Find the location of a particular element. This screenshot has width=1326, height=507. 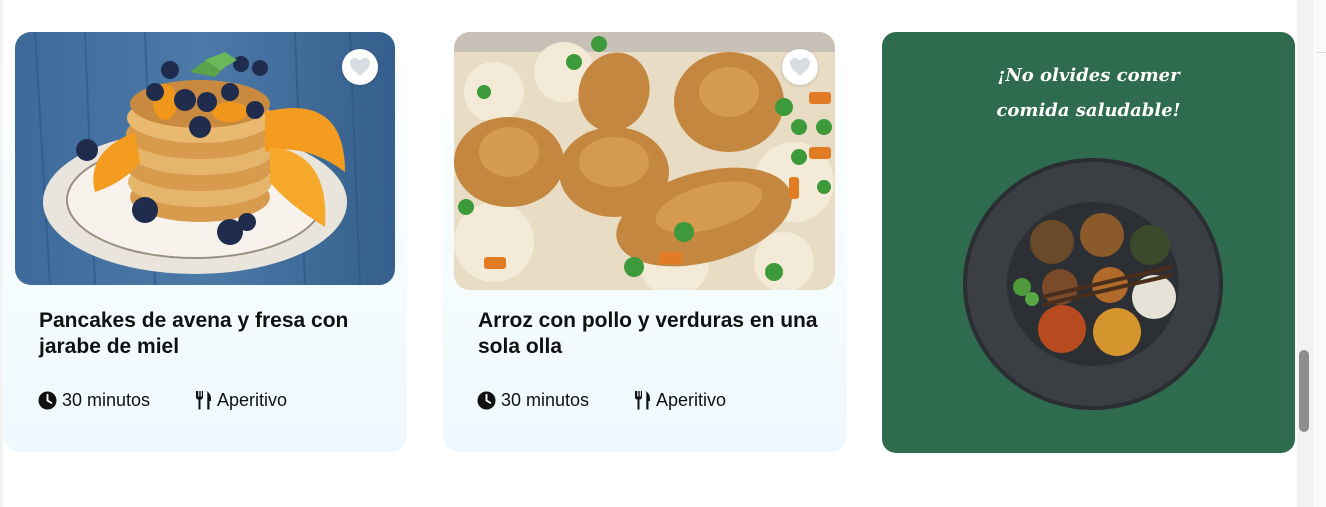

scrollbar-thumb is located at coordinates (1304, 391).